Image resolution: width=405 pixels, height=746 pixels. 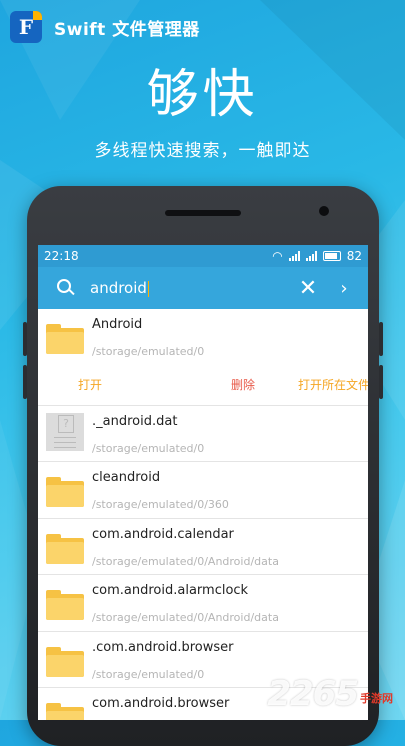 I want to click on item-name: com.android.alarmclock, so click(x=170, y=590).